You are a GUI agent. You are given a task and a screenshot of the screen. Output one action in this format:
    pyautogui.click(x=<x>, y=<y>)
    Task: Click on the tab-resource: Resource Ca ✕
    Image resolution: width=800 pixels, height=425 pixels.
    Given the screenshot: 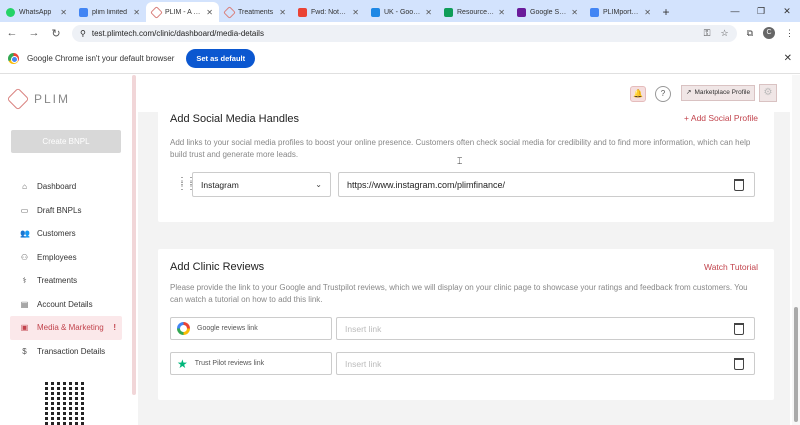 What is the action you would take?
    pyautogui.click(x=474, y=12)
    